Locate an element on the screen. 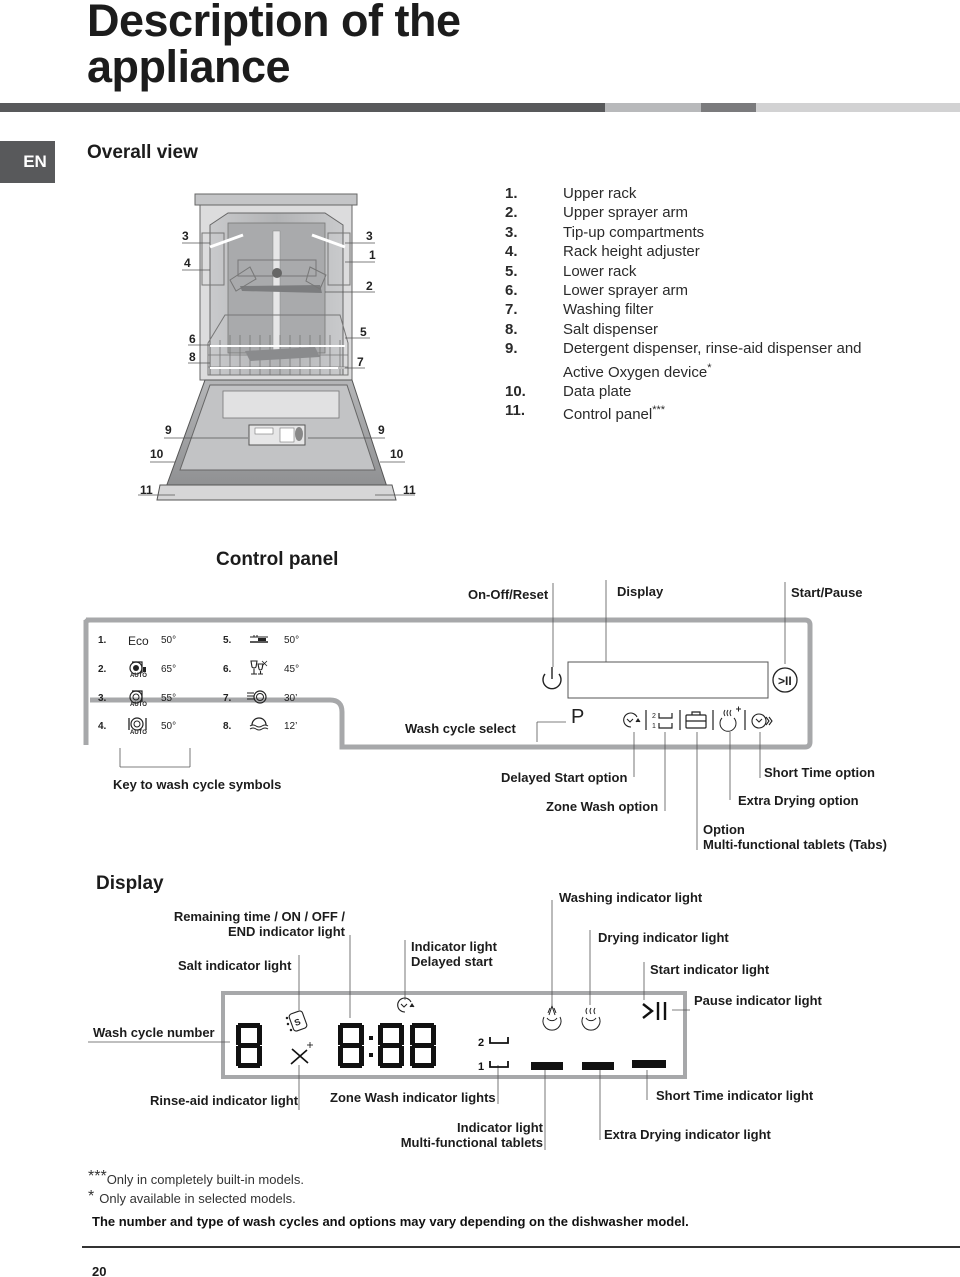 This screenshot has width=960, height=1277. header-bar-dark is located at coordinates (302, 107).